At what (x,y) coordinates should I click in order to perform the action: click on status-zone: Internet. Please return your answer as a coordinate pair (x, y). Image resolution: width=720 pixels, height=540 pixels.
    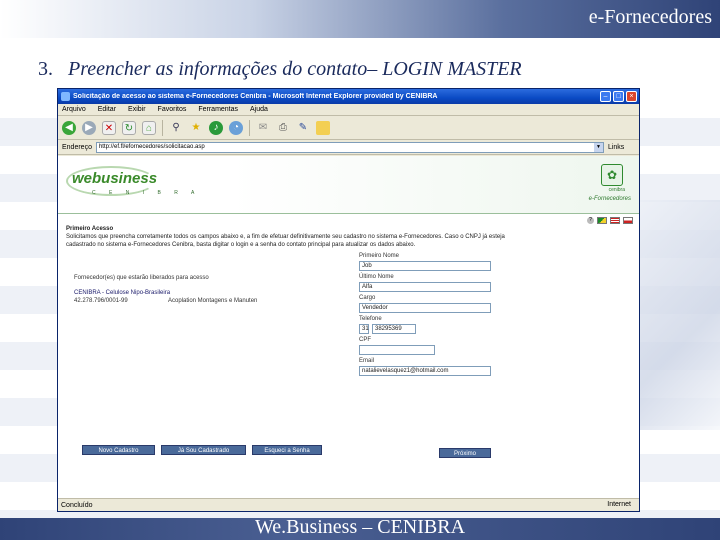
    Looking at the image, I should click on (619, 504).